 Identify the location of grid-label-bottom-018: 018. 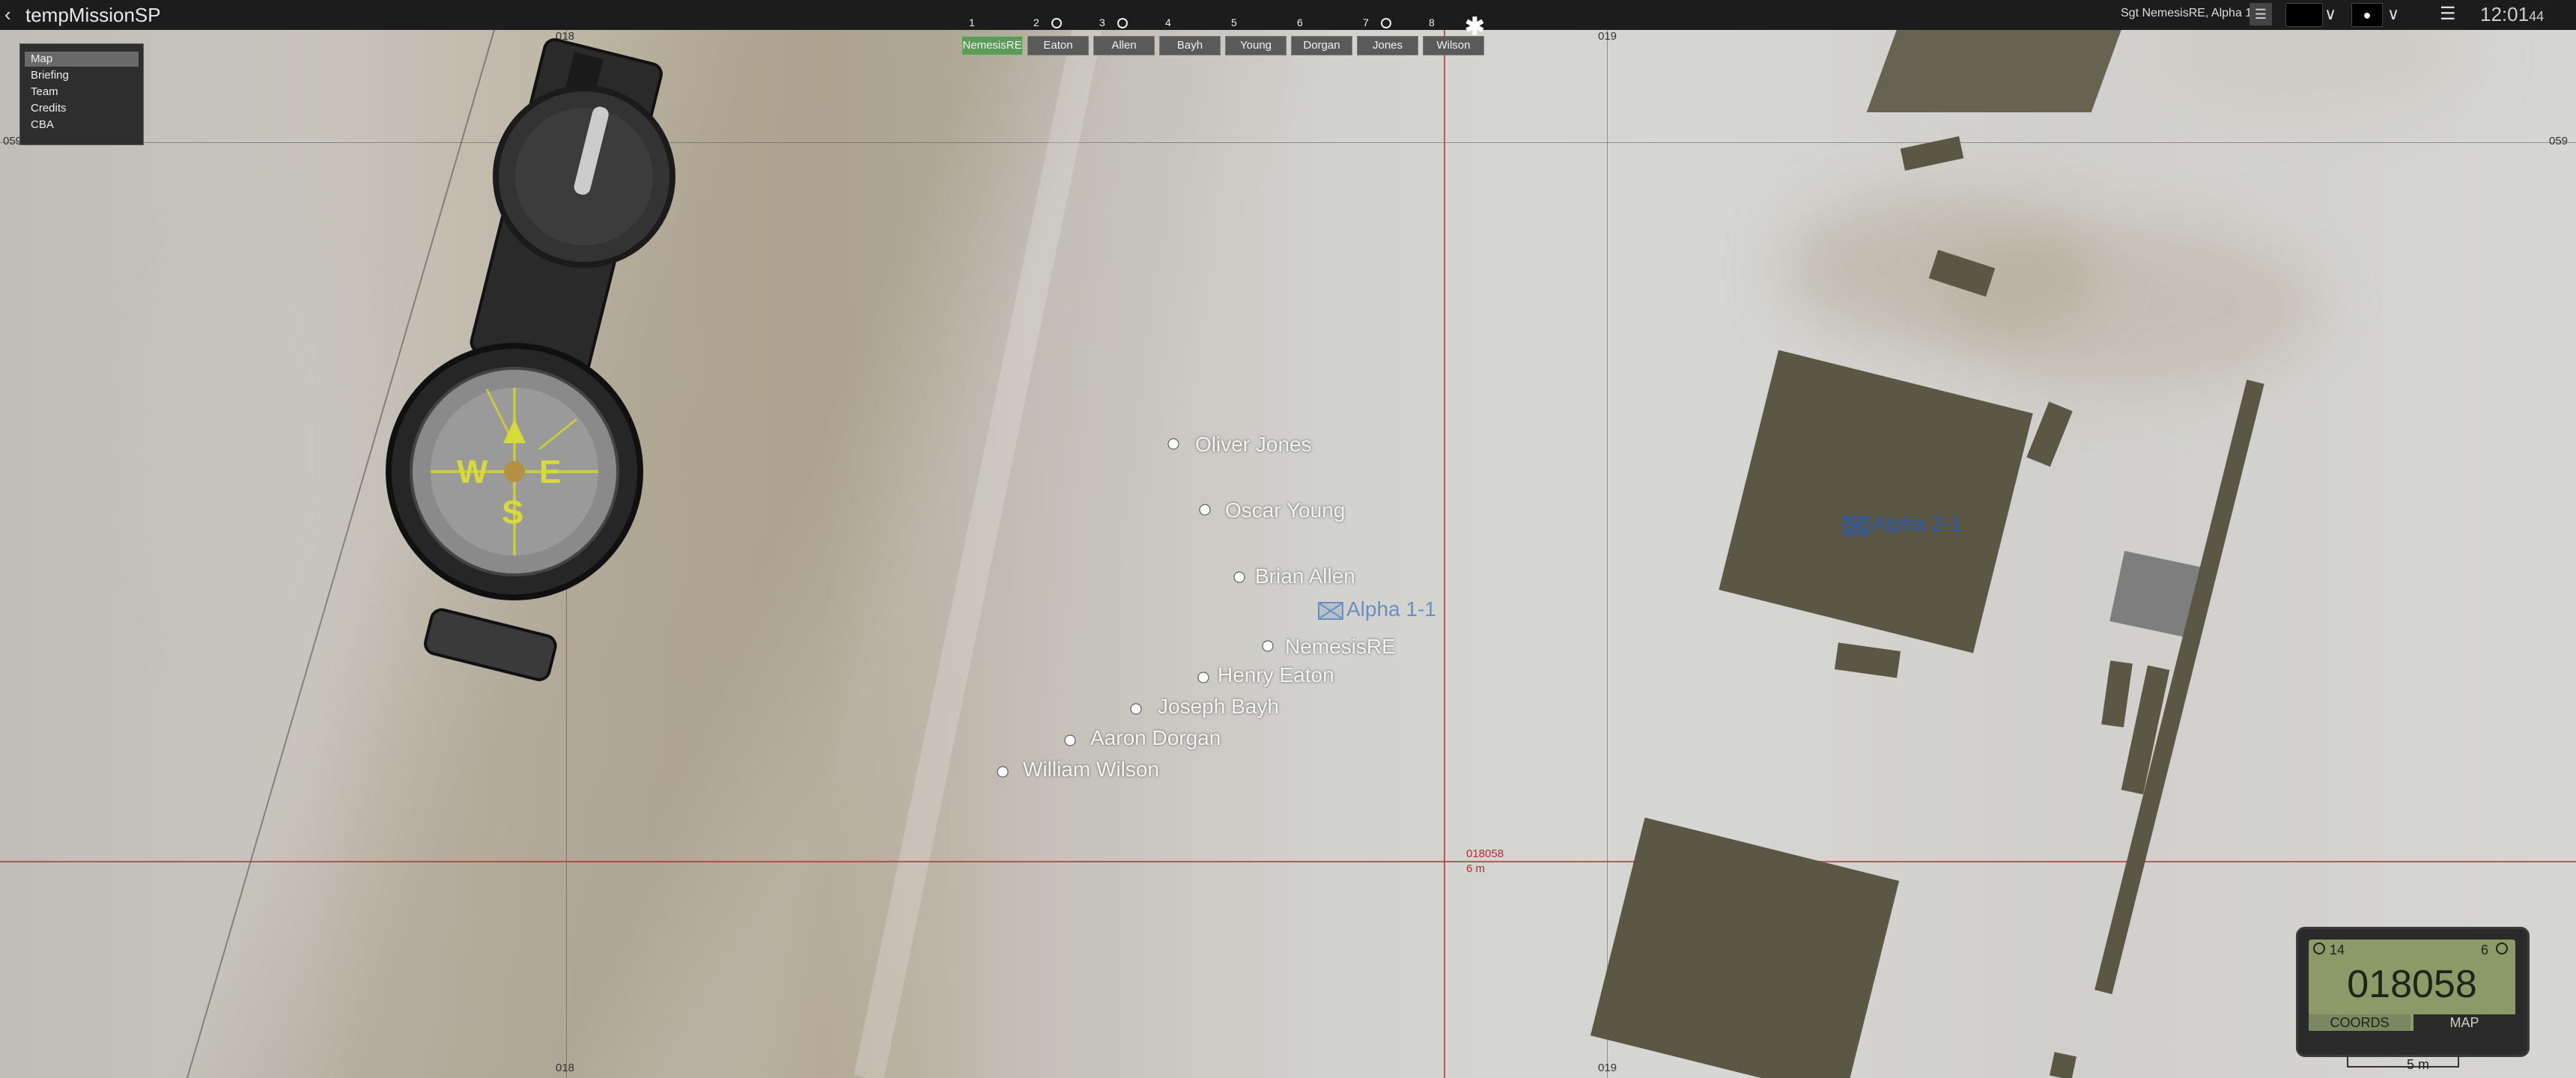
(565, 1068).